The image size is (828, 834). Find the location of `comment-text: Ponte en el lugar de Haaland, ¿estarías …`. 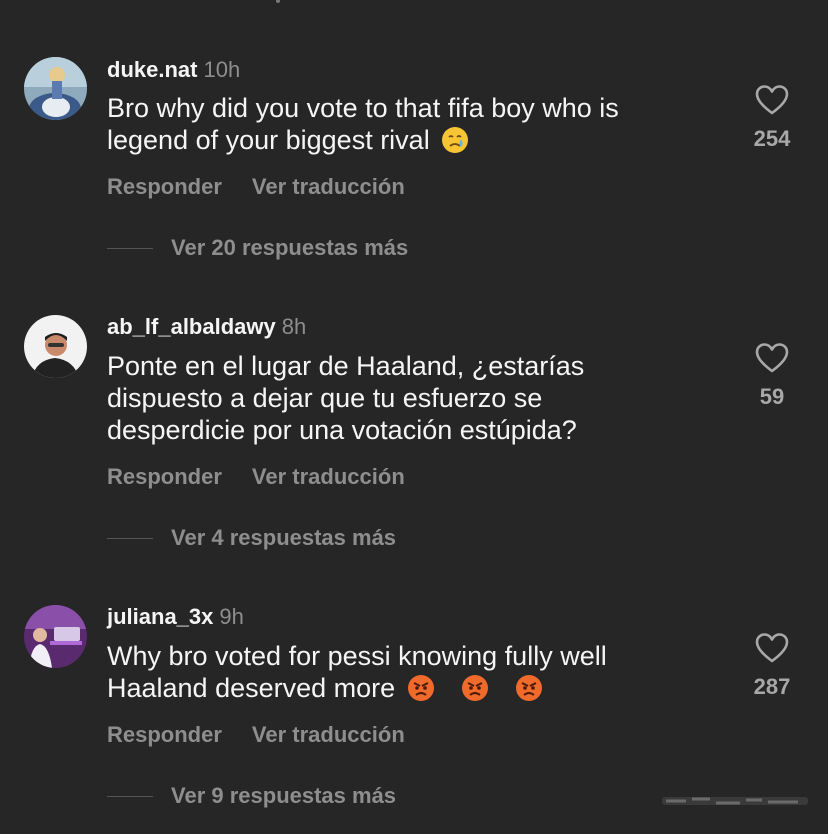

comment-text: Ponte en el lugar de Haaland, ¿estarías … is located at coordinates (407, 398).